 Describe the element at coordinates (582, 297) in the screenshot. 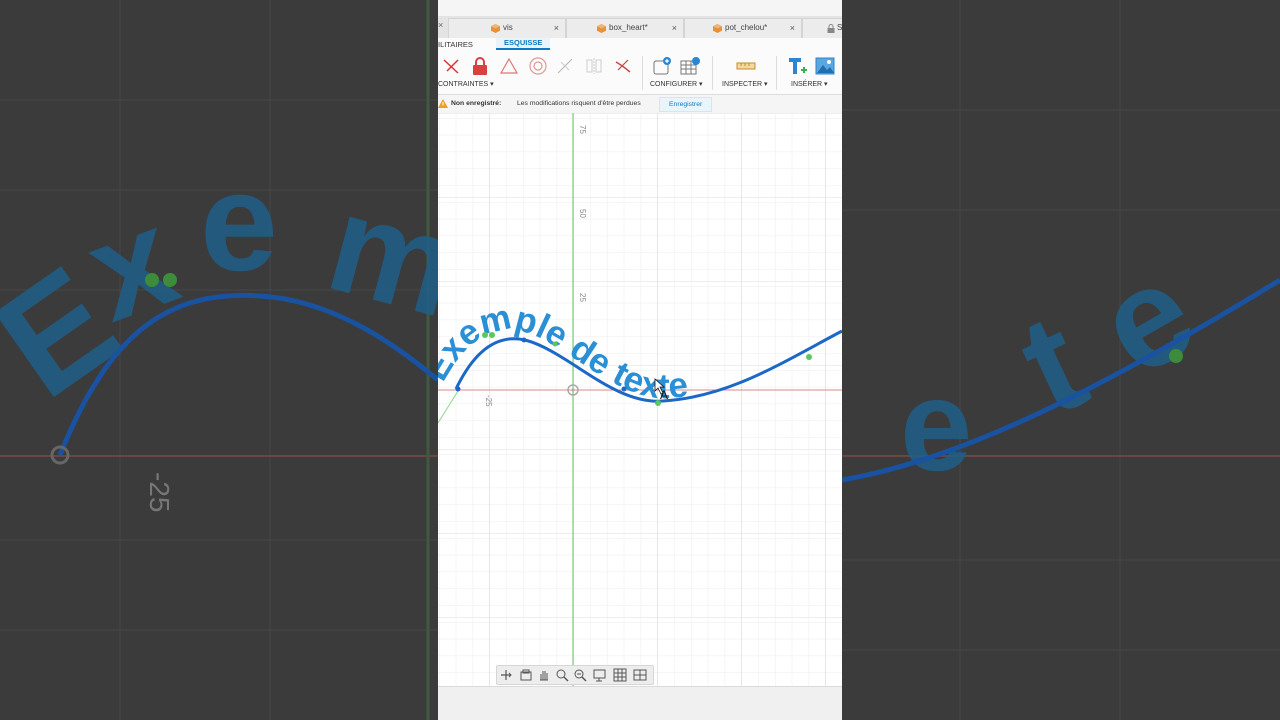

I see `axis-tick-25: 25` at that location.